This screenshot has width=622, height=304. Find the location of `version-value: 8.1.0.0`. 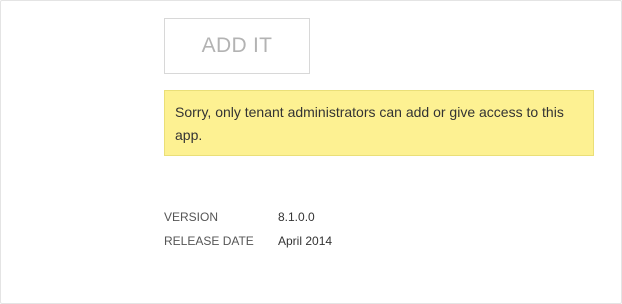

version-value: 8.1.0.0 is located at coordinates (296, 217).